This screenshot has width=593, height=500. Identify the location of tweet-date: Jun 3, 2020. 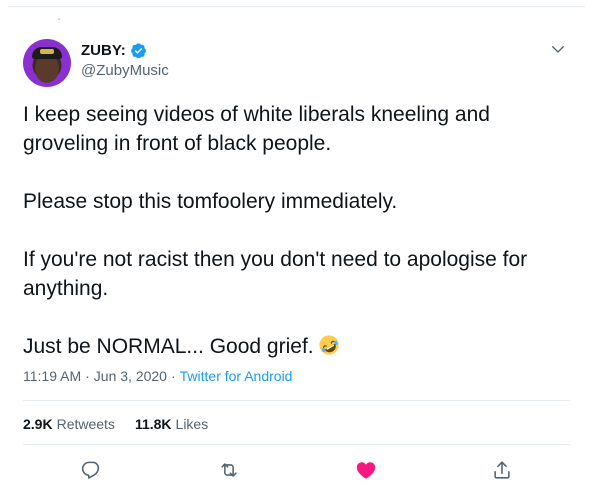
(130, 376).